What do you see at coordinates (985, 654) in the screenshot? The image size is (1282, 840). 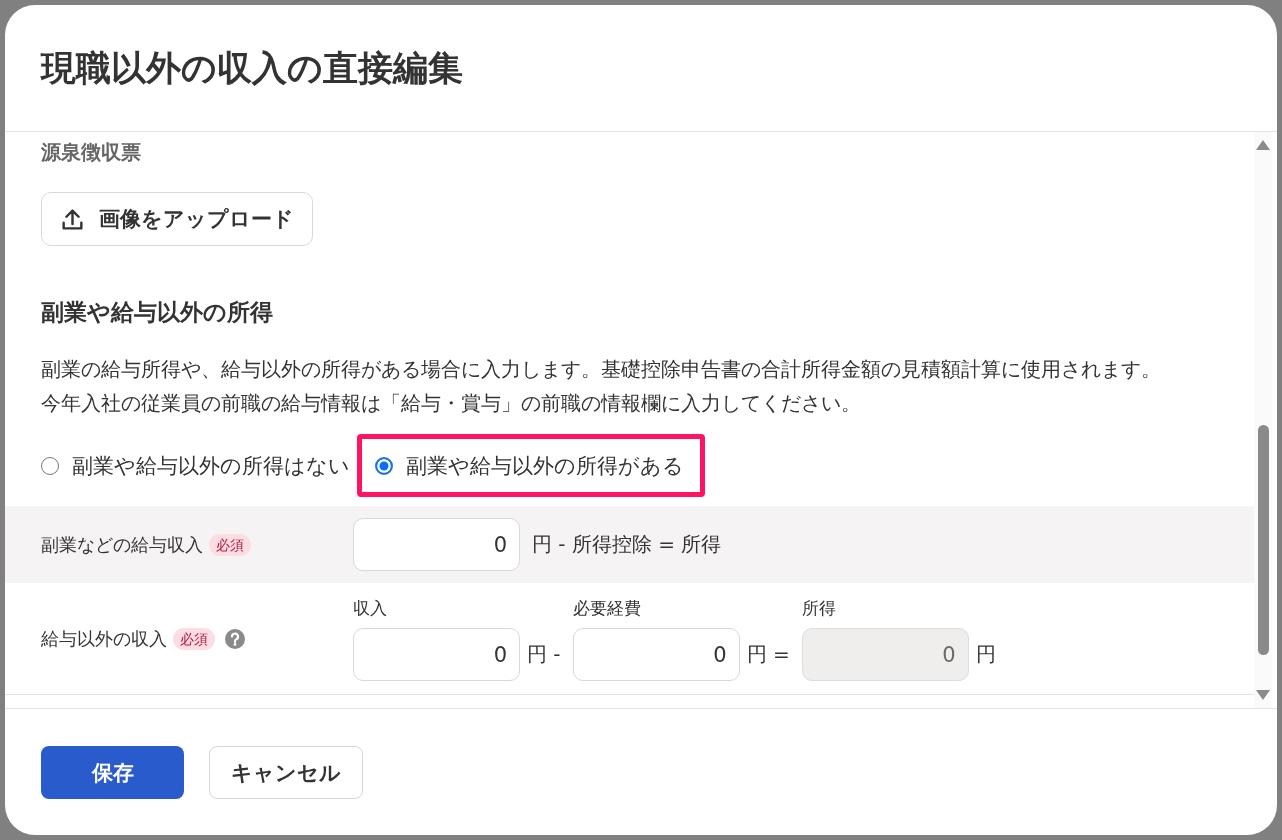 I see `unit-label: 円` at bounding box center [985, 654].